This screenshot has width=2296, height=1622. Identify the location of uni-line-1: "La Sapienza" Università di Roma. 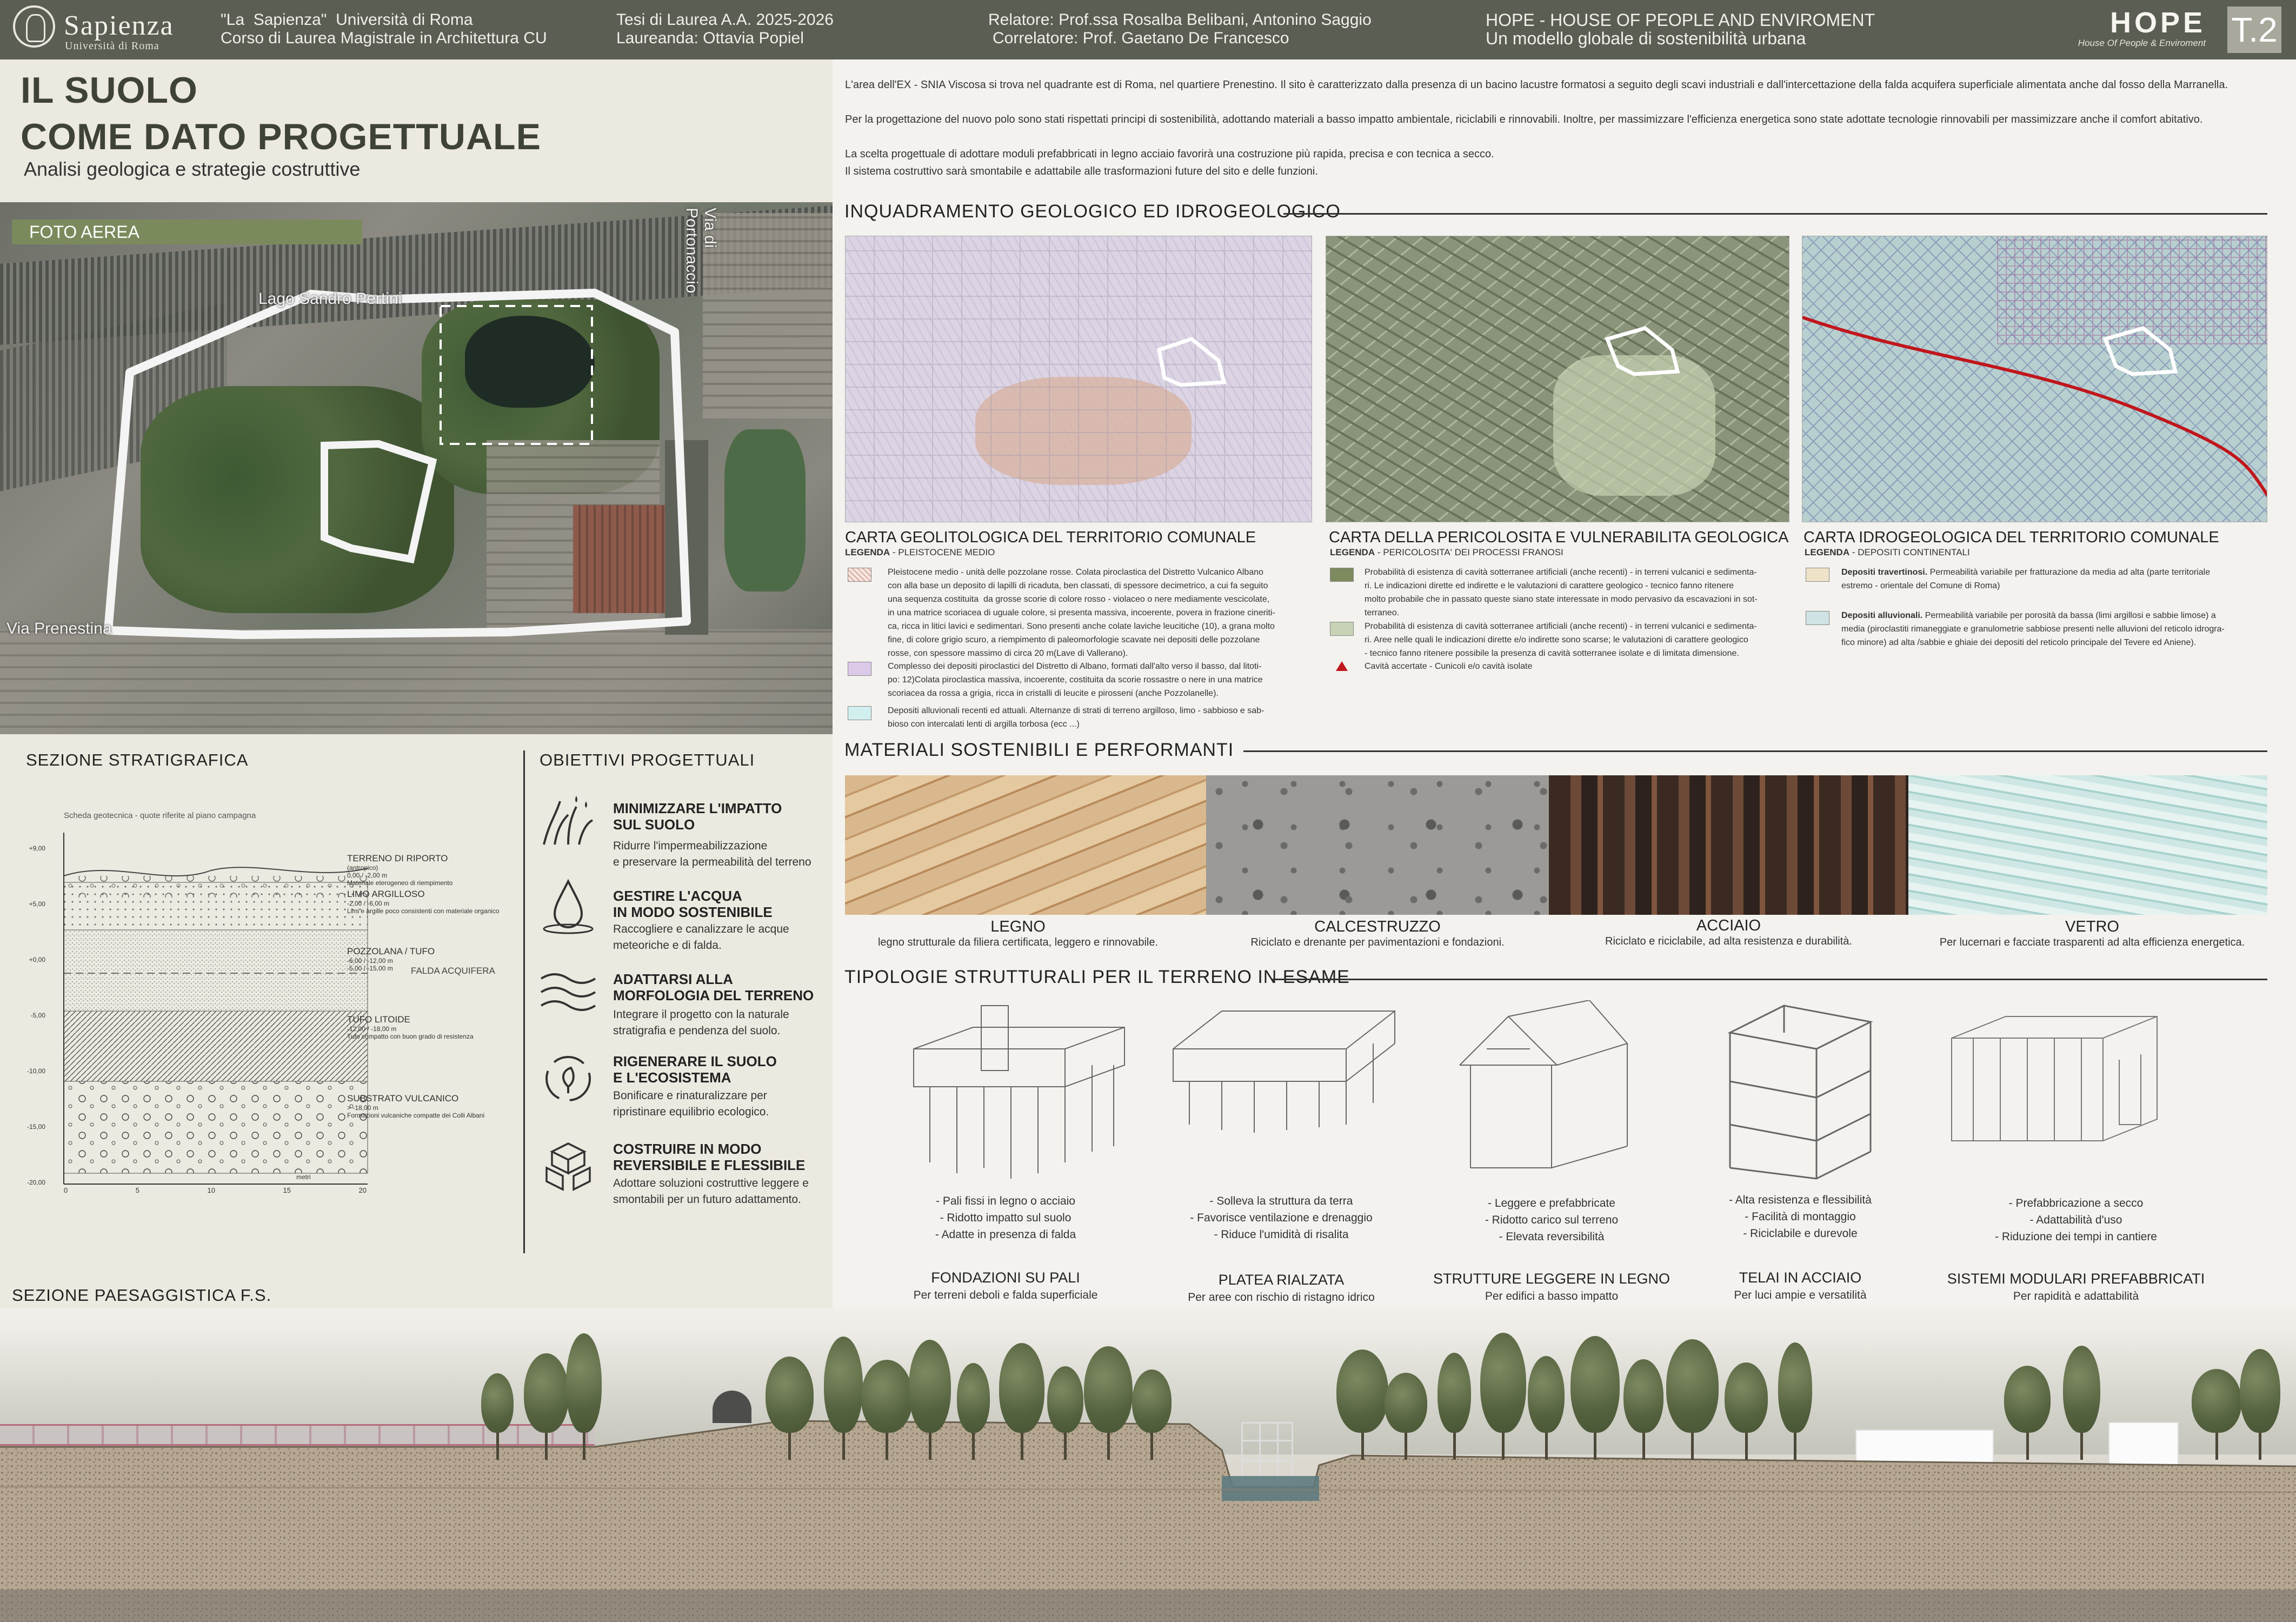
(347, 20).